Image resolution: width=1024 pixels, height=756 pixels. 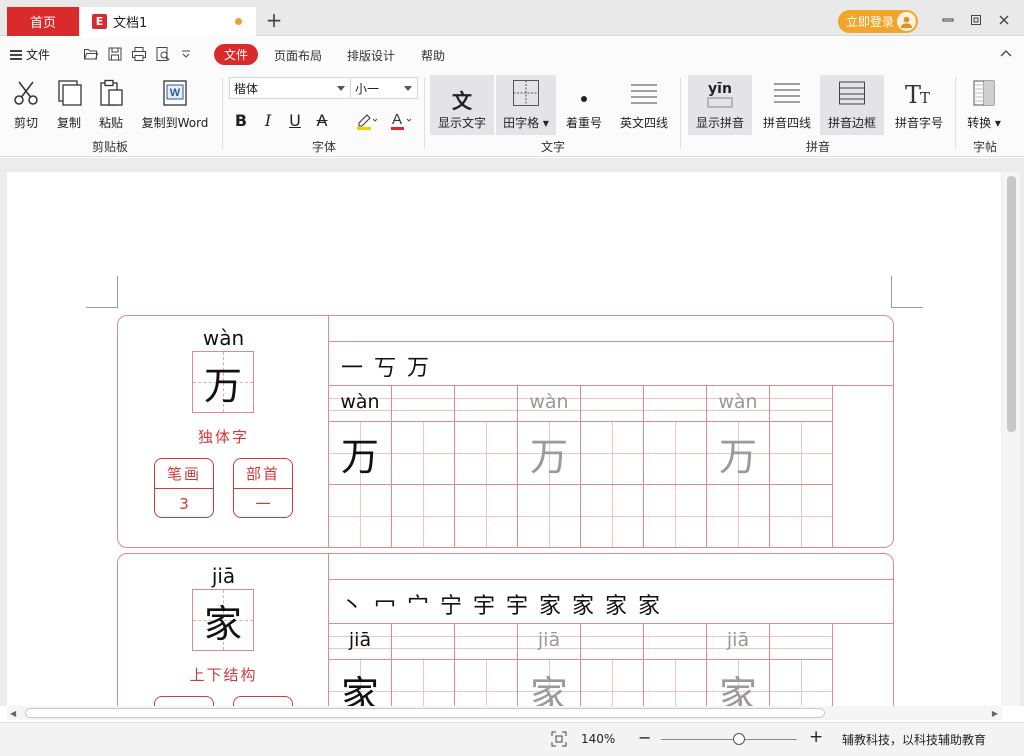 I want to click on stroke-count-box: 笔画 3, so click(x=184, y=488).